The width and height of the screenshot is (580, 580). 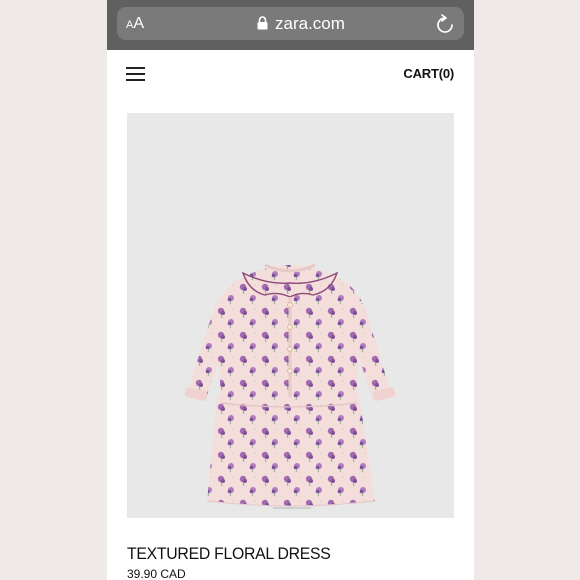 I want to click on text-size-button: AA, so click(x=135, y=24).